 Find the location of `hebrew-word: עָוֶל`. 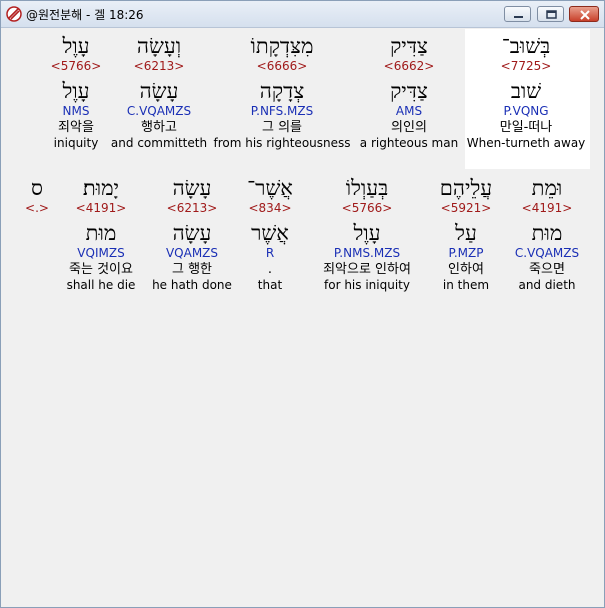

hebrew-word: עָוֶל is located at coordinates (76, 46).